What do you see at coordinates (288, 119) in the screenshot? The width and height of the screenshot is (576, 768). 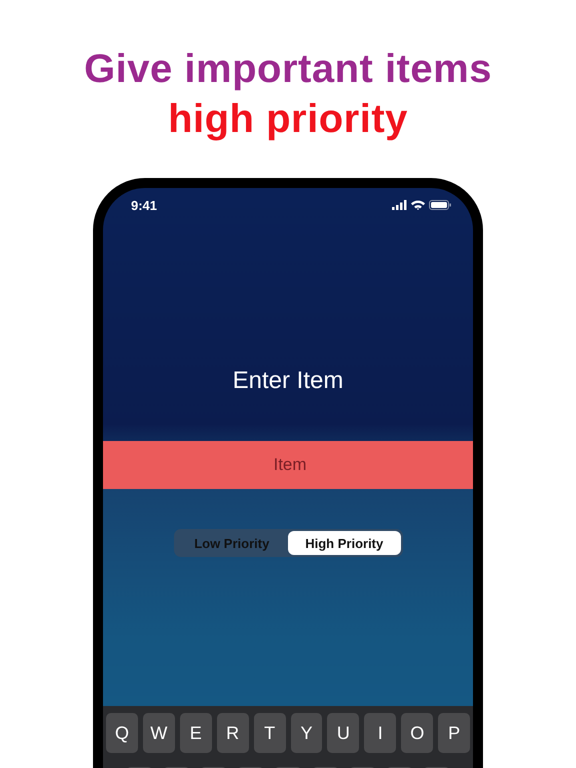 I see `headline: high priority` at bounding box center [288, 119].